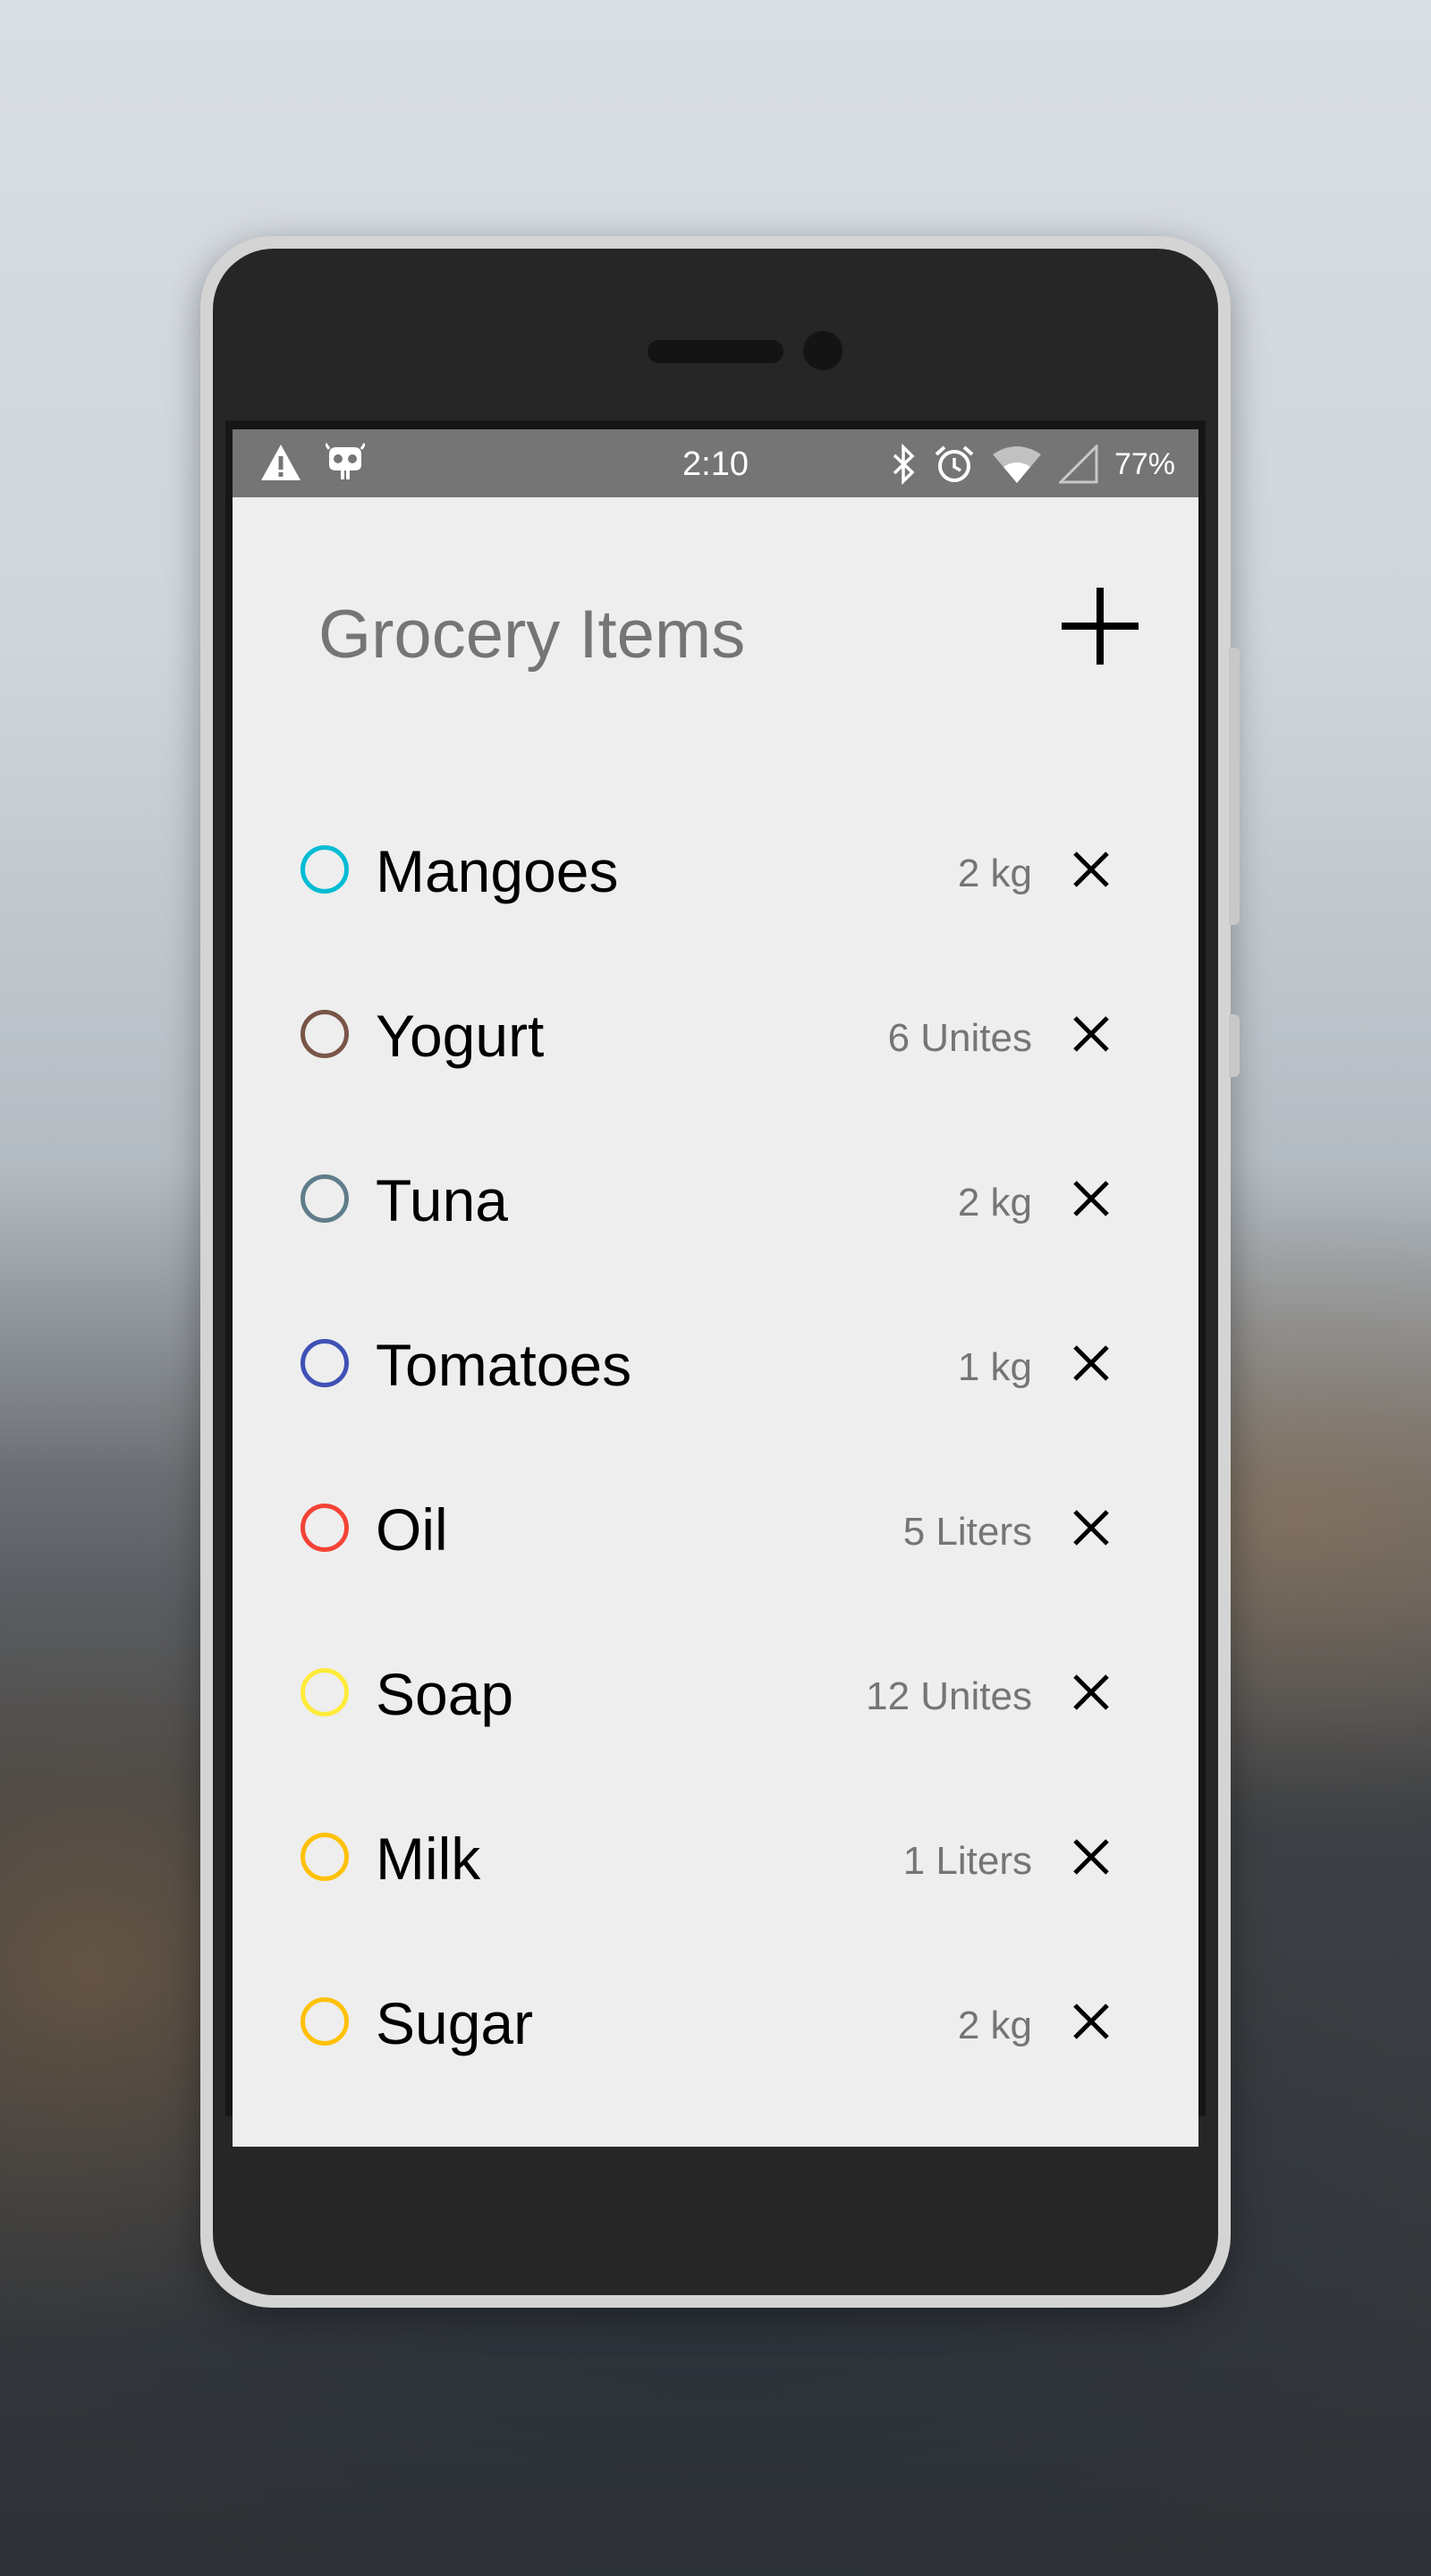  Describe the element at coordinates (904, 464) in the screenshot. I see `bluetooth-icon` at that location.